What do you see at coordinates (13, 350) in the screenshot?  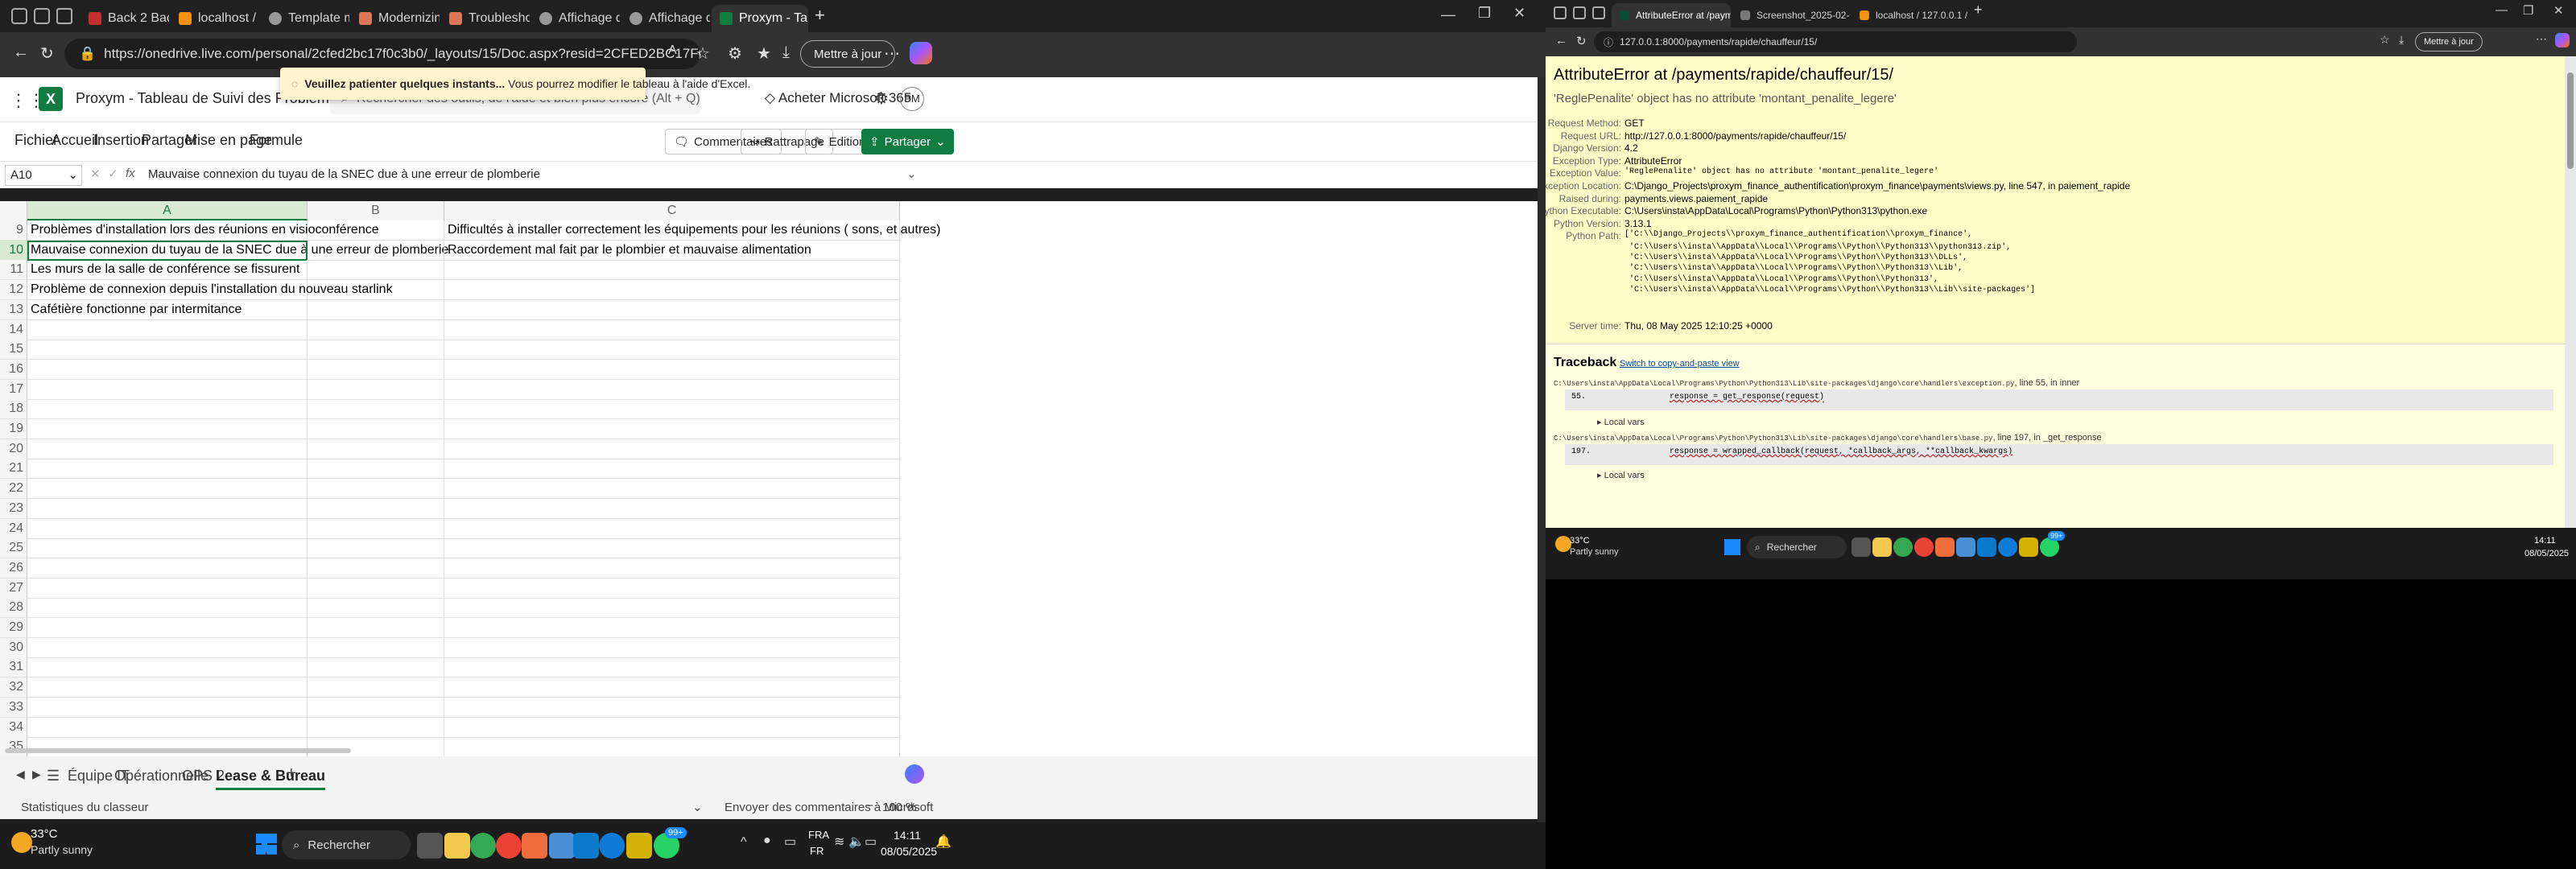 I see `row-header: 15` at bounding box center [13, 350].